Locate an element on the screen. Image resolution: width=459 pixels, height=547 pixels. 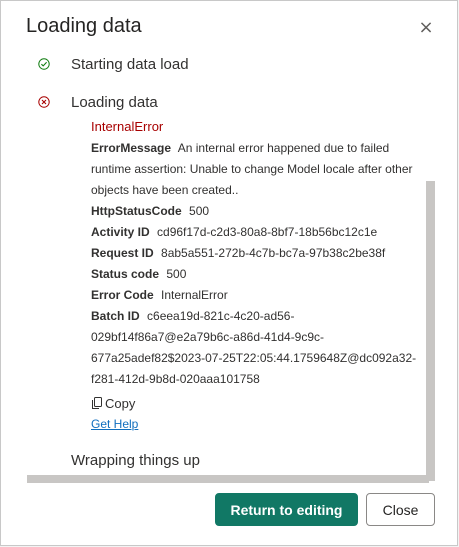
copy-label: Copy is located at coordinates (120, 403).